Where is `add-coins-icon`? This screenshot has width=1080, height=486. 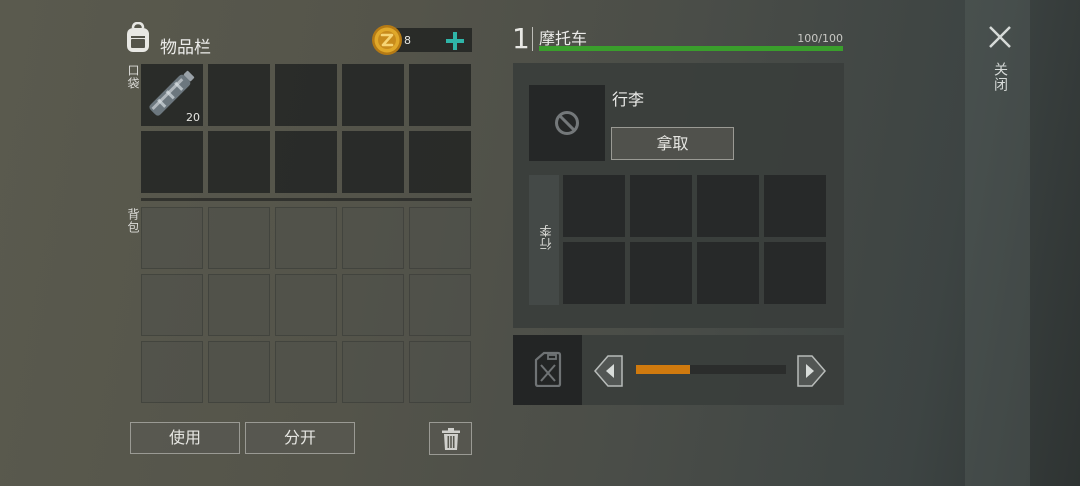 add-coins-icon is located at coordinates (455, 41).